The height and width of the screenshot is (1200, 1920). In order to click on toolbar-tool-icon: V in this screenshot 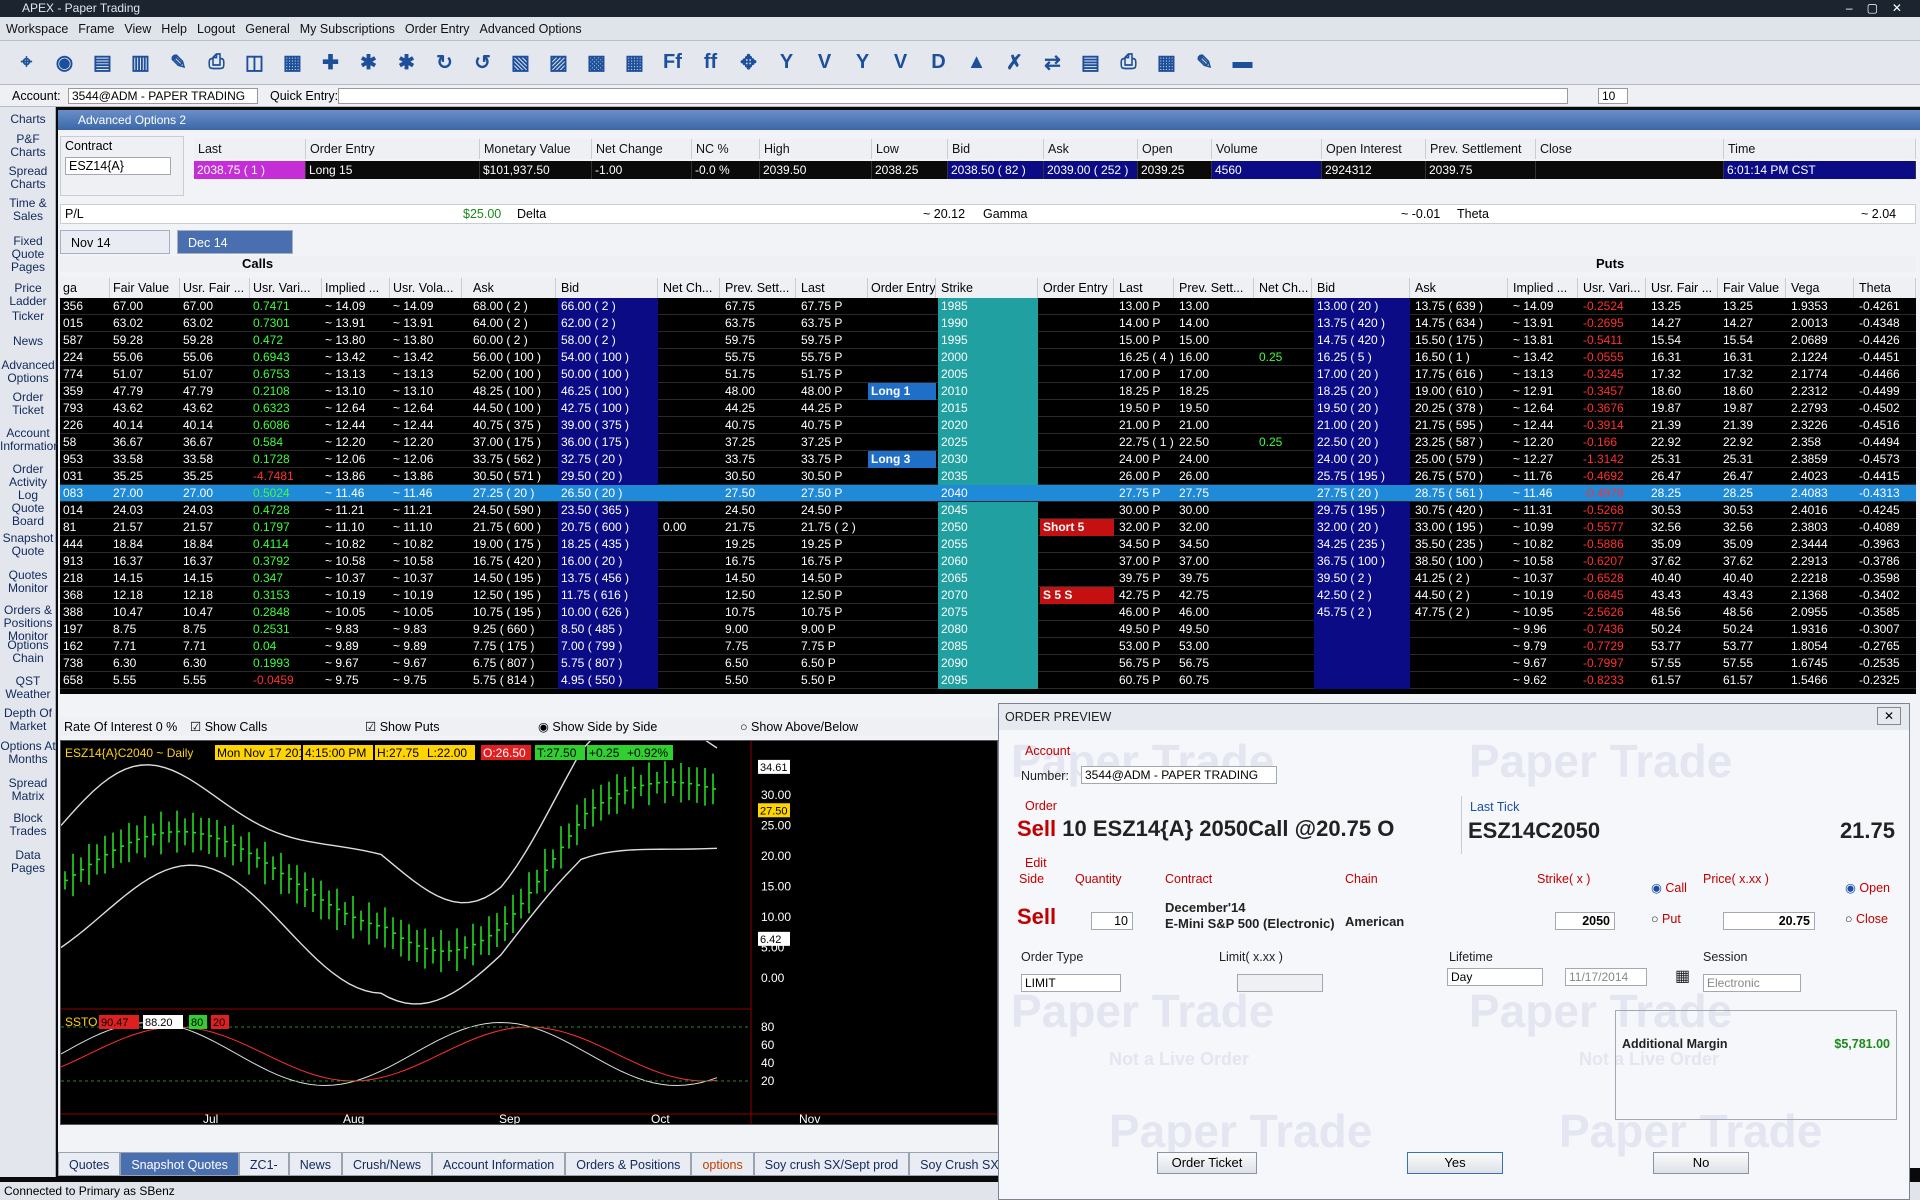, I will do `click(824, 62)`.